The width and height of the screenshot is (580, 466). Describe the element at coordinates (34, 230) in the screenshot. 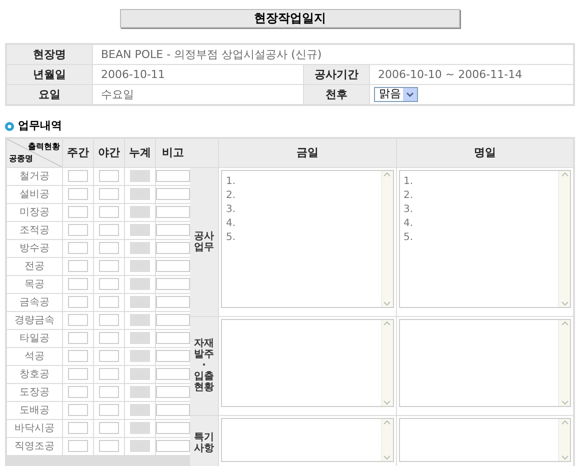

I see `trade-name: 조적공` at that location.